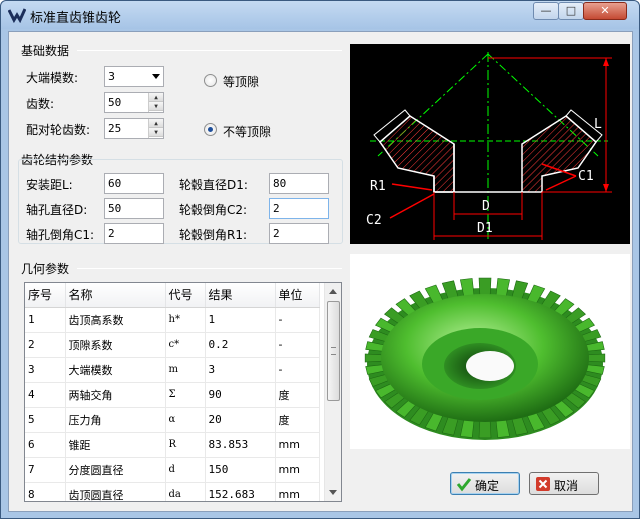 The width and height of the screenshot is (640, 519). I want to click on section-drawing: L D D1 R1 C2 C1, so click(489, 146).